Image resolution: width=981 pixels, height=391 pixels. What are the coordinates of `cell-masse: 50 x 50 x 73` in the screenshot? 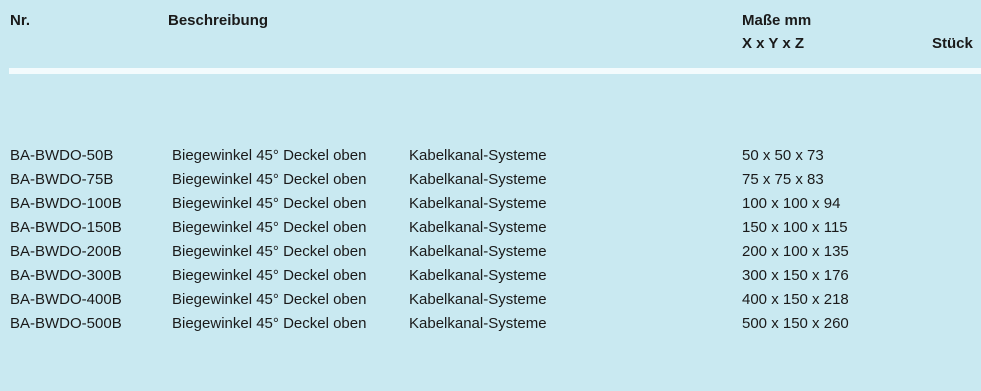 It's located at (783, 155).